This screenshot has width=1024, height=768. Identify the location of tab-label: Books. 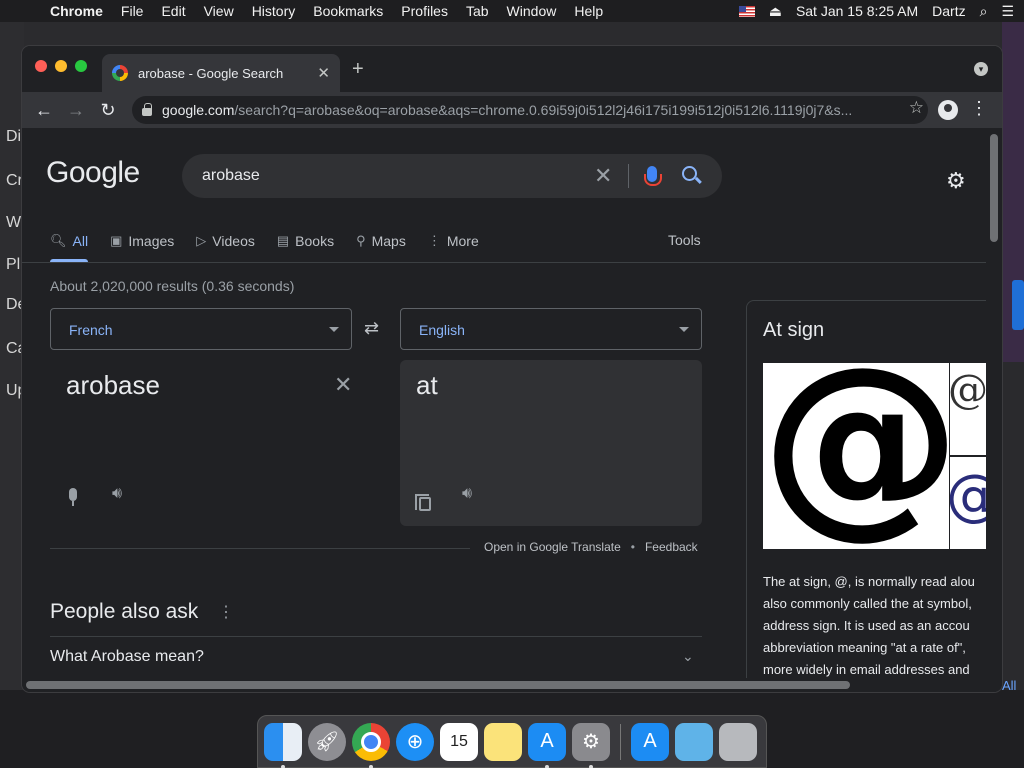
(315, 241).